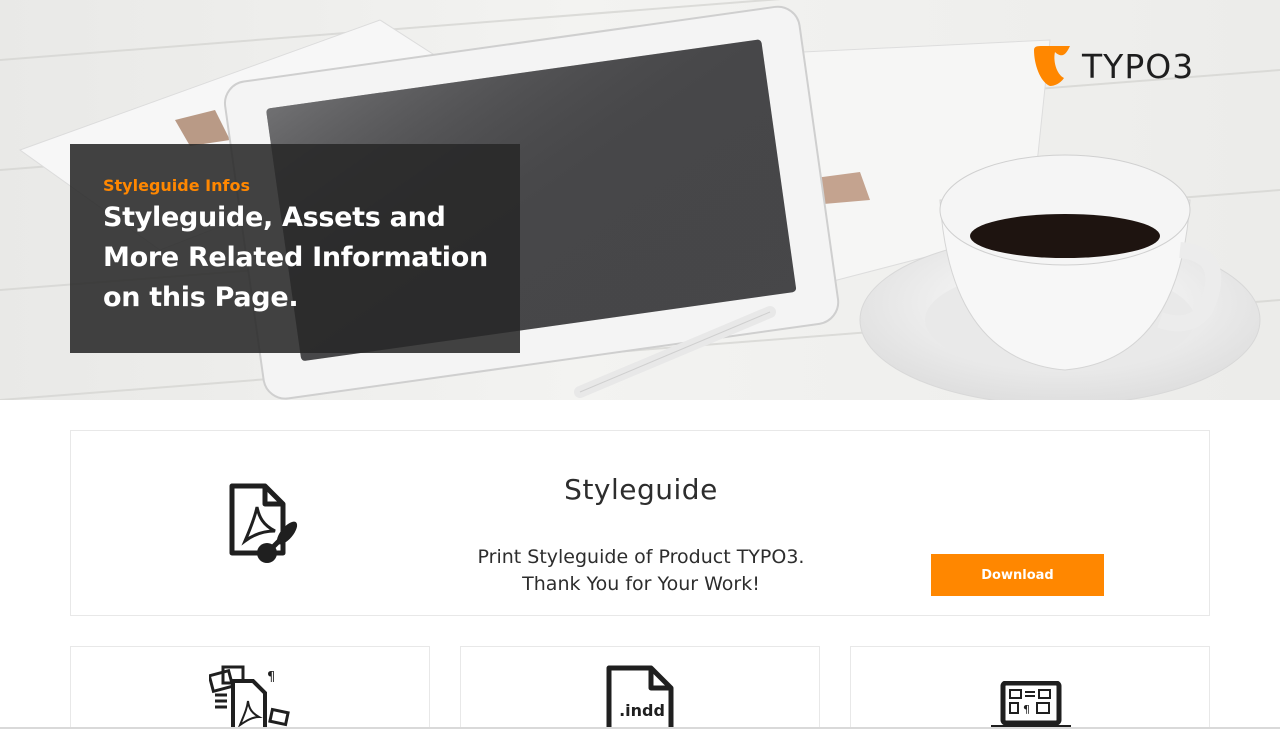  I want to click on card-description-line1: Print Styleguide of Product TYPO3., so click(641, 557).